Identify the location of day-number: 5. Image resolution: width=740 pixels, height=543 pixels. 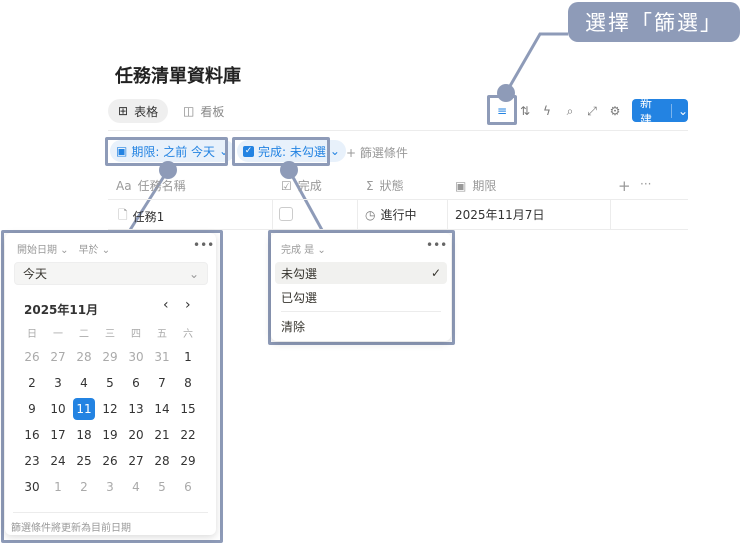
(110, 383).